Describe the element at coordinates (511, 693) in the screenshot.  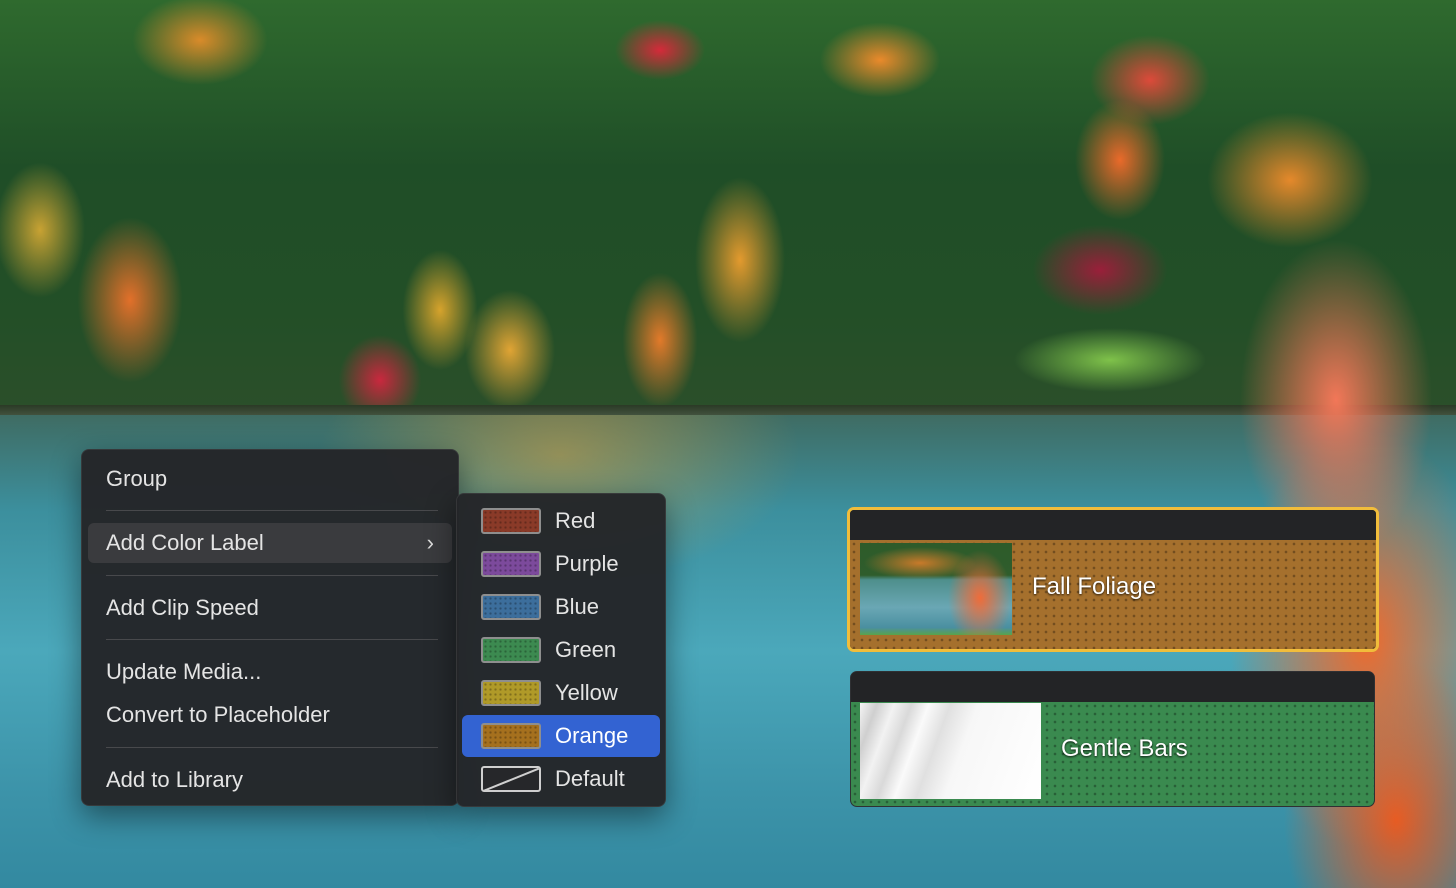
I see `yellow-swatch-icon` at that location.